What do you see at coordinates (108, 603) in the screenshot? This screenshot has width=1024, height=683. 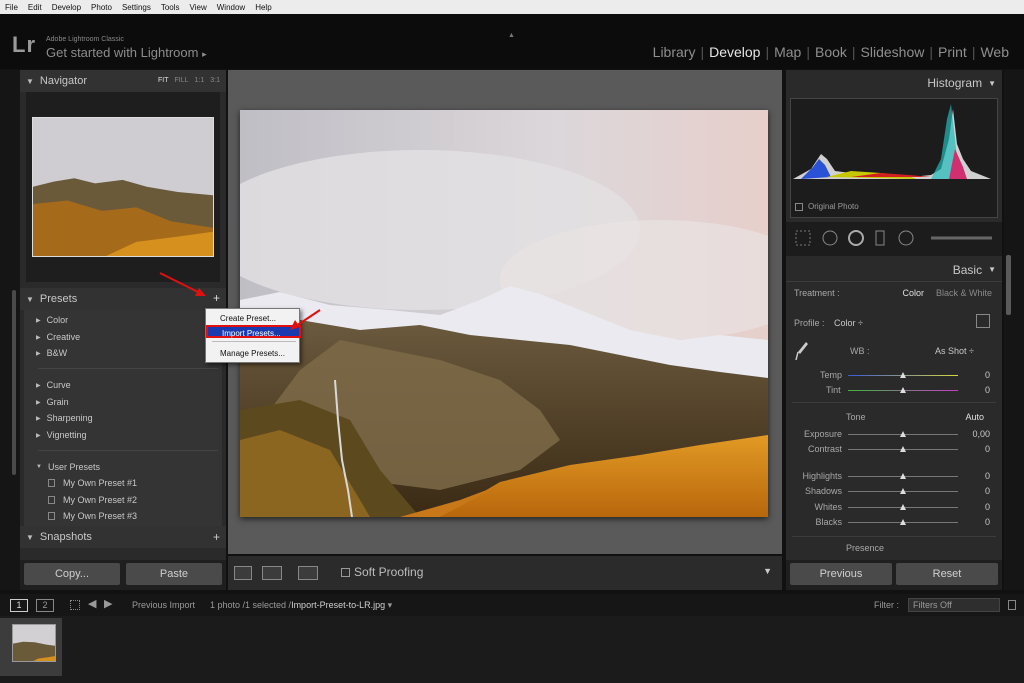 I see `forward-arrow-icon: ▶` at bounding box center [108, 603].